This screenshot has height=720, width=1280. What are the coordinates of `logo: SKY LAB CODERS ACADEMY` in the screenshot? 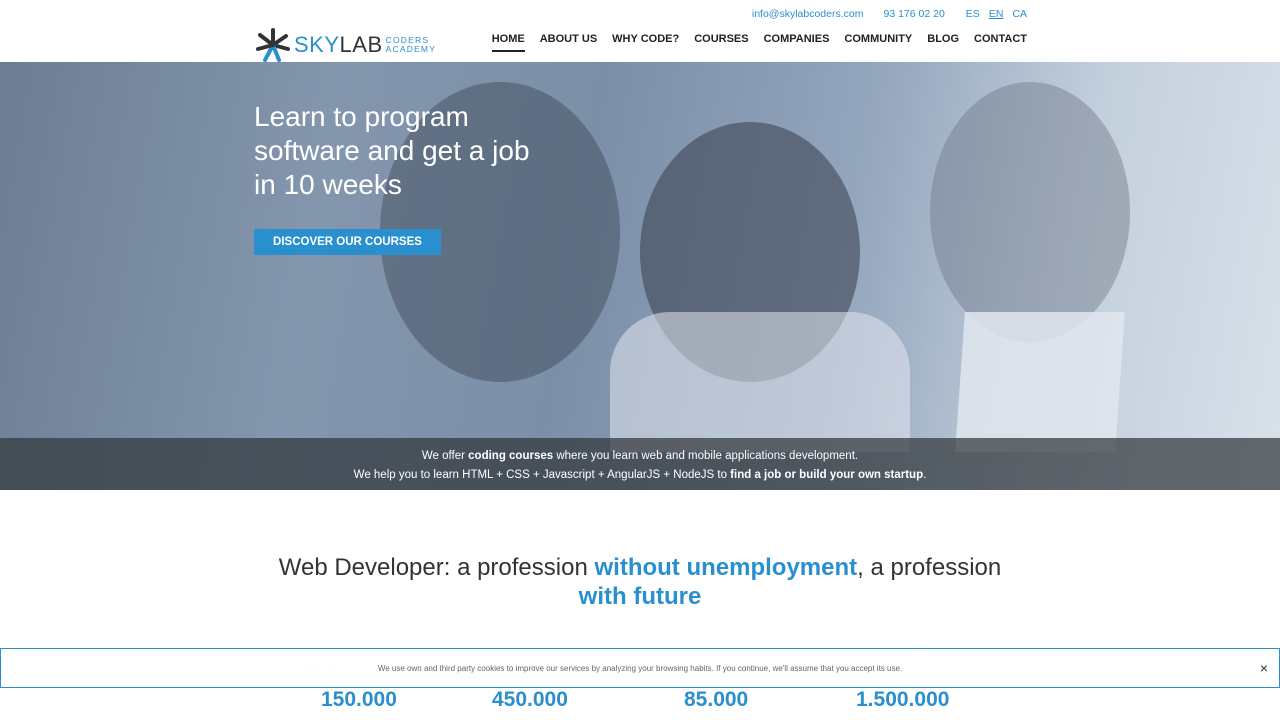 It's located at (345, 45).